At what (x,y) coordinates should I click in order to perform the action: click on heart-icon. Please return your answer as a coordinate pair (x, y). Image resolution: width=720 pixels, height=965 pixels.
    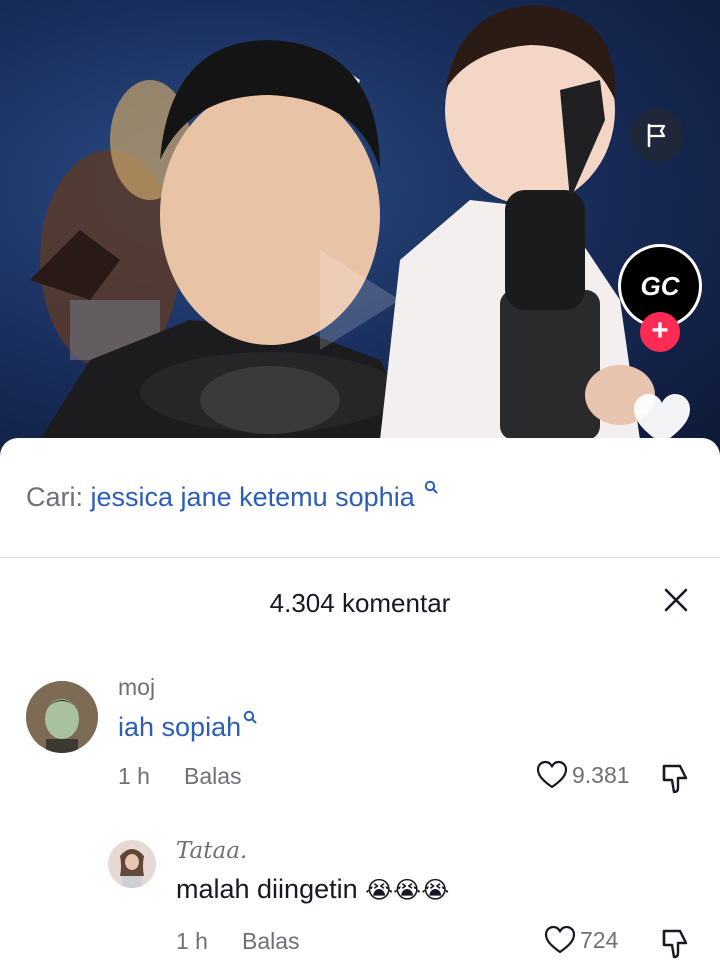
    Looking at the image, I should click on (662, 419).